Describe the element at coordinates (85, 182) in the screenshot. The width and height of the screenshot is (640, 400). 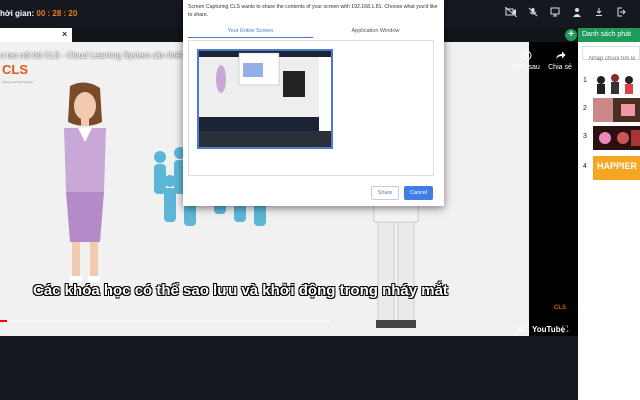
I see `presenter-woman-illustration` at that location.